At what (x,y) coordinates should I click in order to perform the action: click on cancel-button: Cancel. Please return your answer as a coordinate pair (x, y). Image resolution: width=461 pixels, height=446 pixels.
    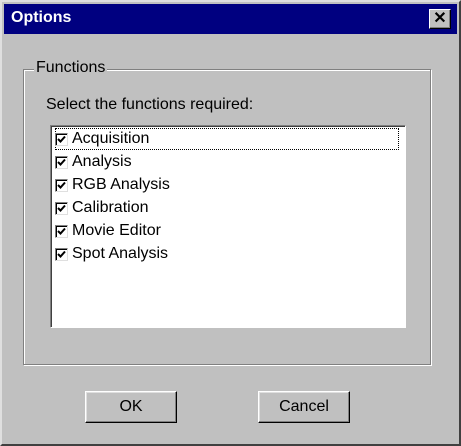
    Looking at the image, I should click on (304, 407).